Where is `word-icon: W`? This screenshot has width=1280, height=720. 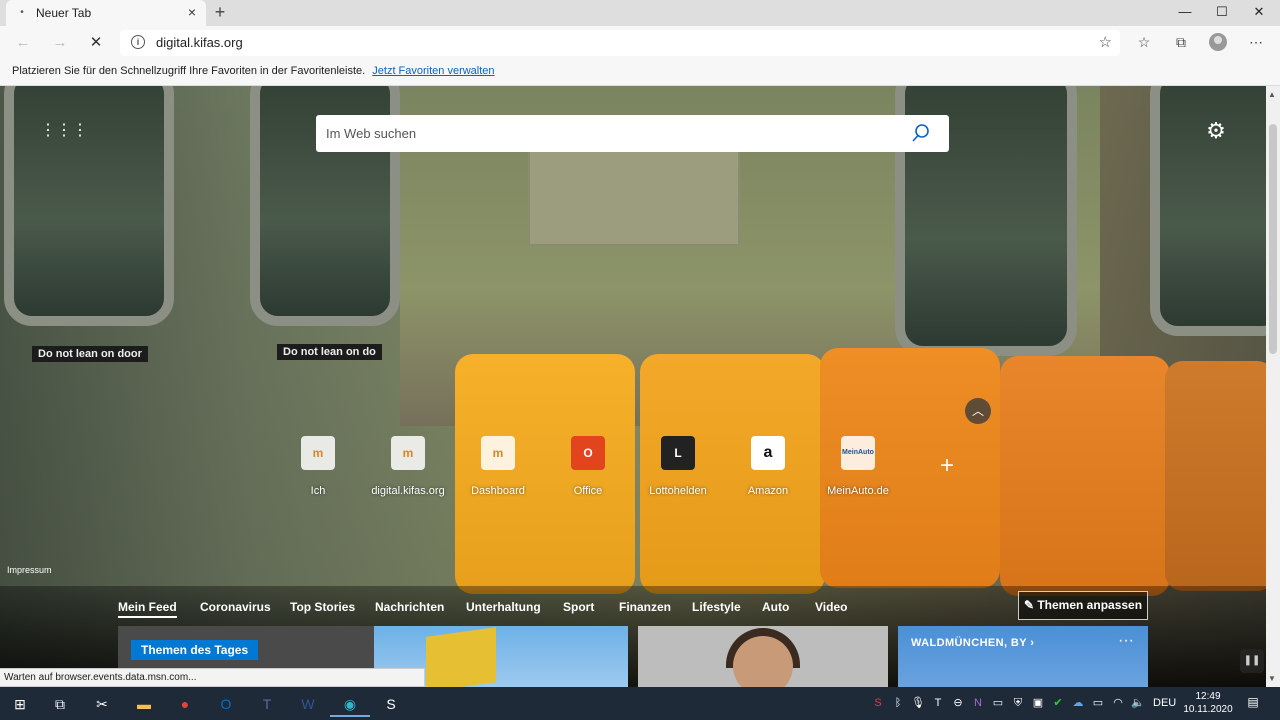
word-icon: W is located at coordinates (308, 704).